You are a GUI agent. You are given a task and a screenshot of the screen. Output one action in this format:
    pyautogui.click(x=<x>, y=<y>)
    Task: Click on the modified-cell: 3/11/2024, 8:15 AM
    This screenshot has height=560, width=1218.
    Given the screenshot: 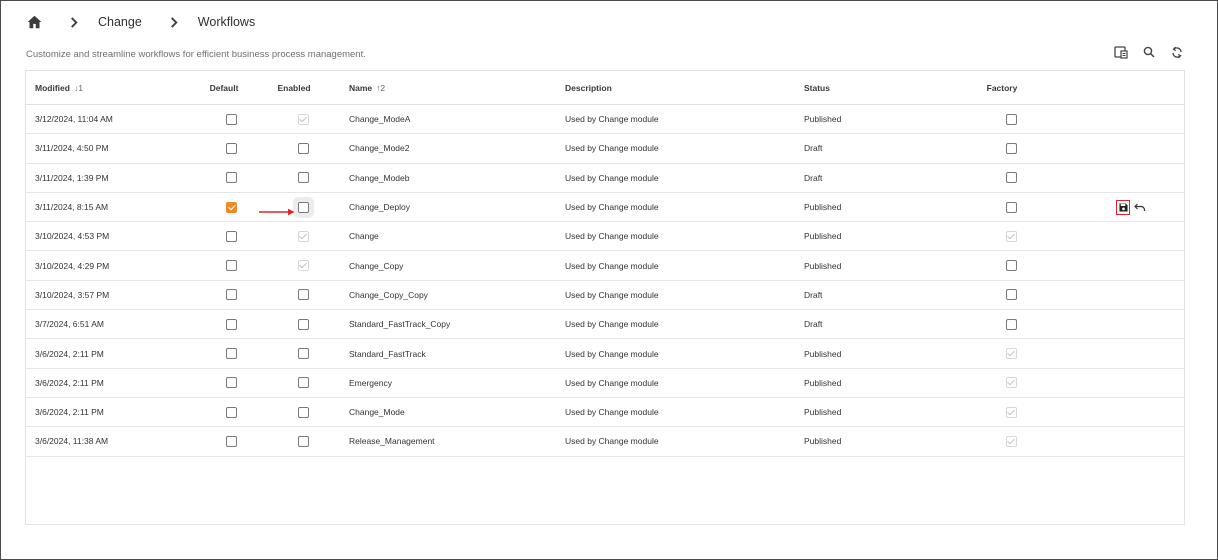 What is the action you would take?
    pyautogui.click(x=72, y=207)
    